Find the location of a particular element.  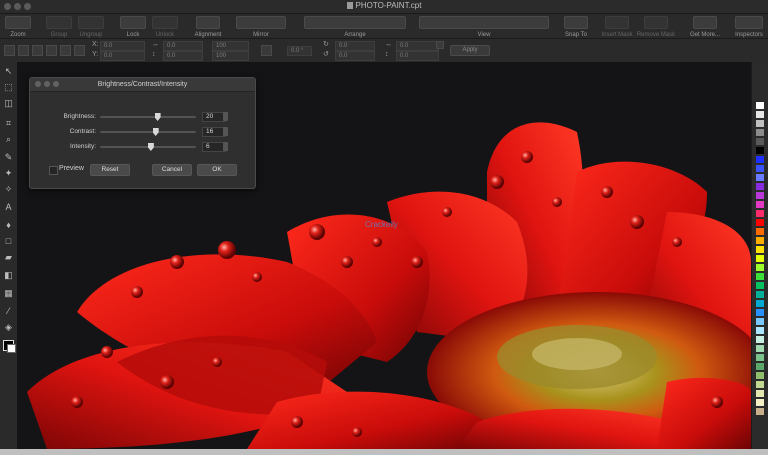

crop-tool-icon: ⌗ is located at coordinates (8, 123).